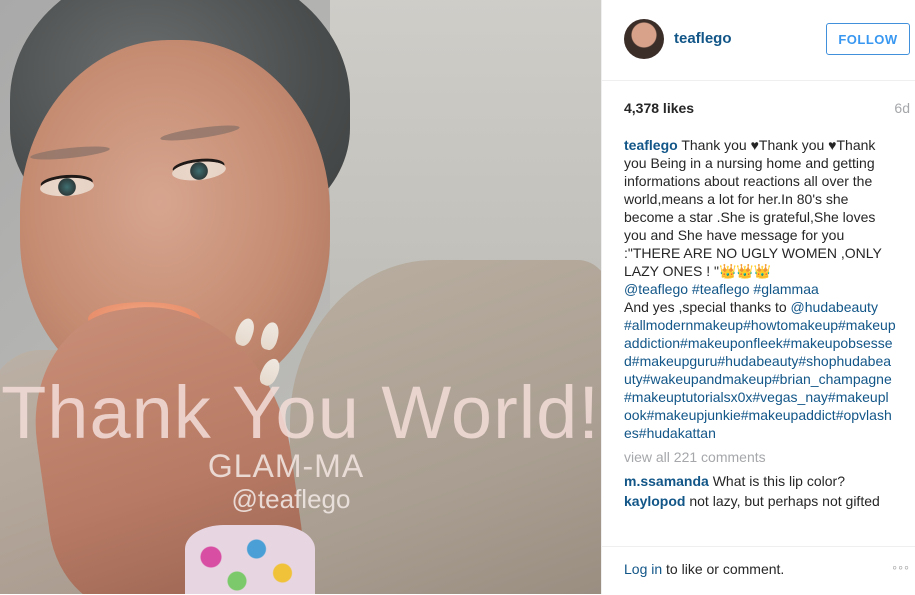 The width and height of the screenshot is (915, 595). I want to click on caption-thanks: And yes ,special thanks to, so click(707, 307).